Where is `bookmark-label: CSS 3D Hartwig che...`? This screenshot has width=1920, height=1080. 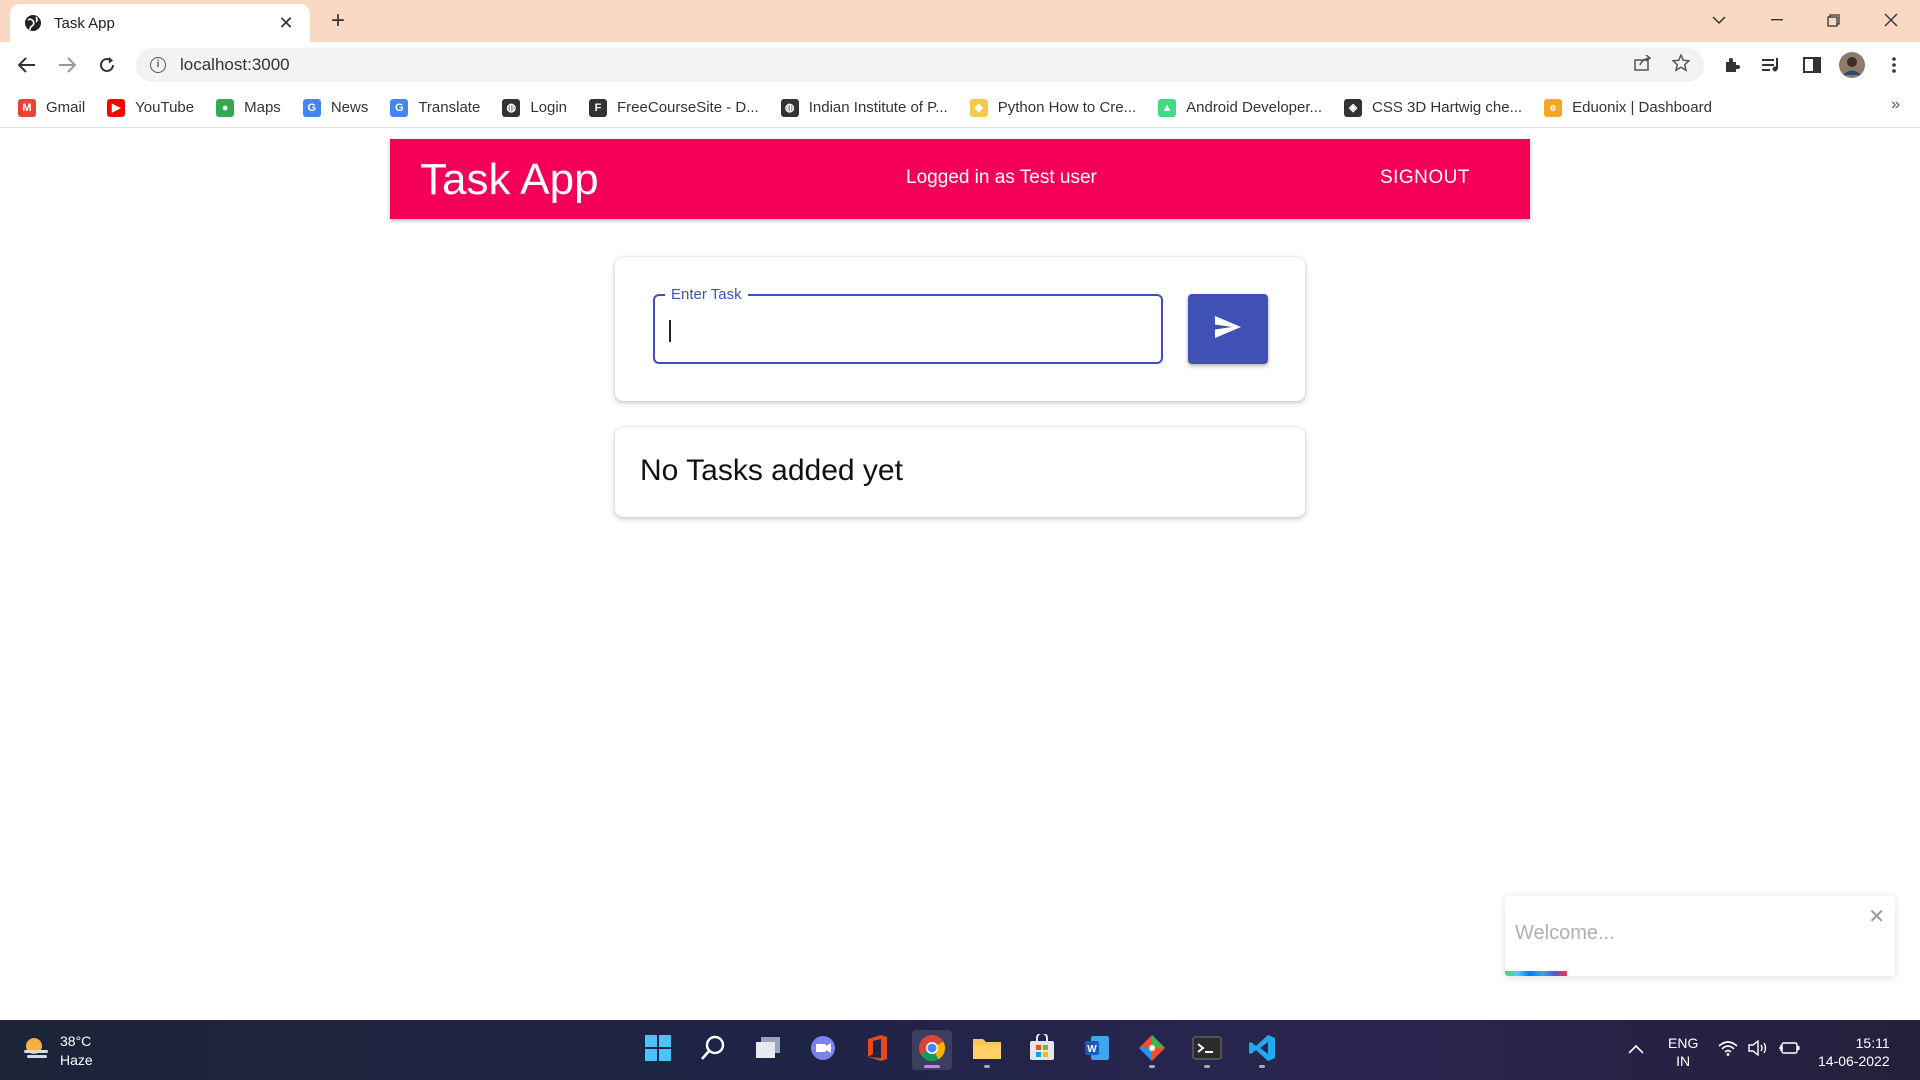
bookmark-label: CSS 3D Hartwig che... is located at coordinates (1447, 107).